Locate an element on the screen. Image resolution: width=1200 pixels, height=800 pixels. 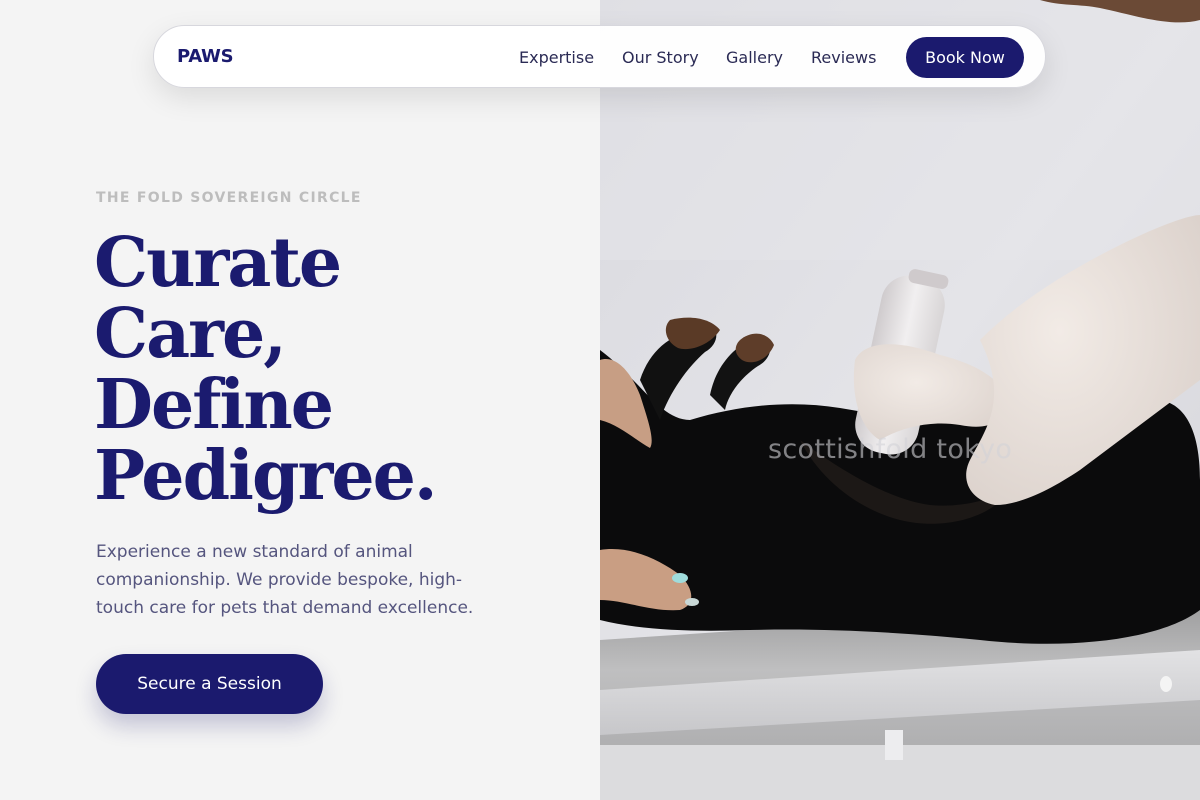
headline-line: Curate is located at coordinates (218, 263).